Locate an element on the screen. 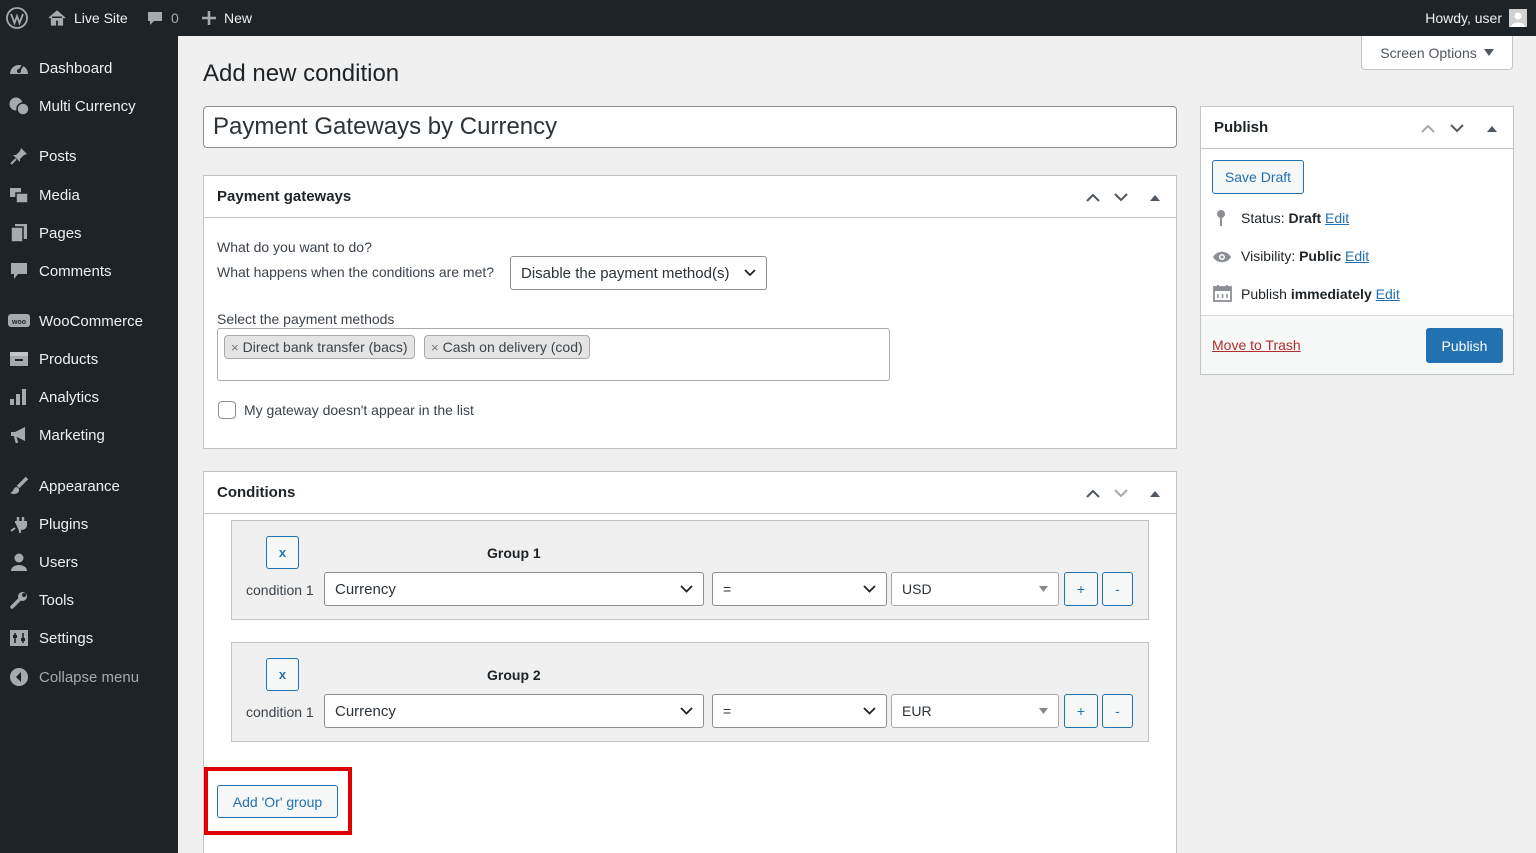  schedule-row: Publish immediately Edit is located at coordinates (1320, 294).